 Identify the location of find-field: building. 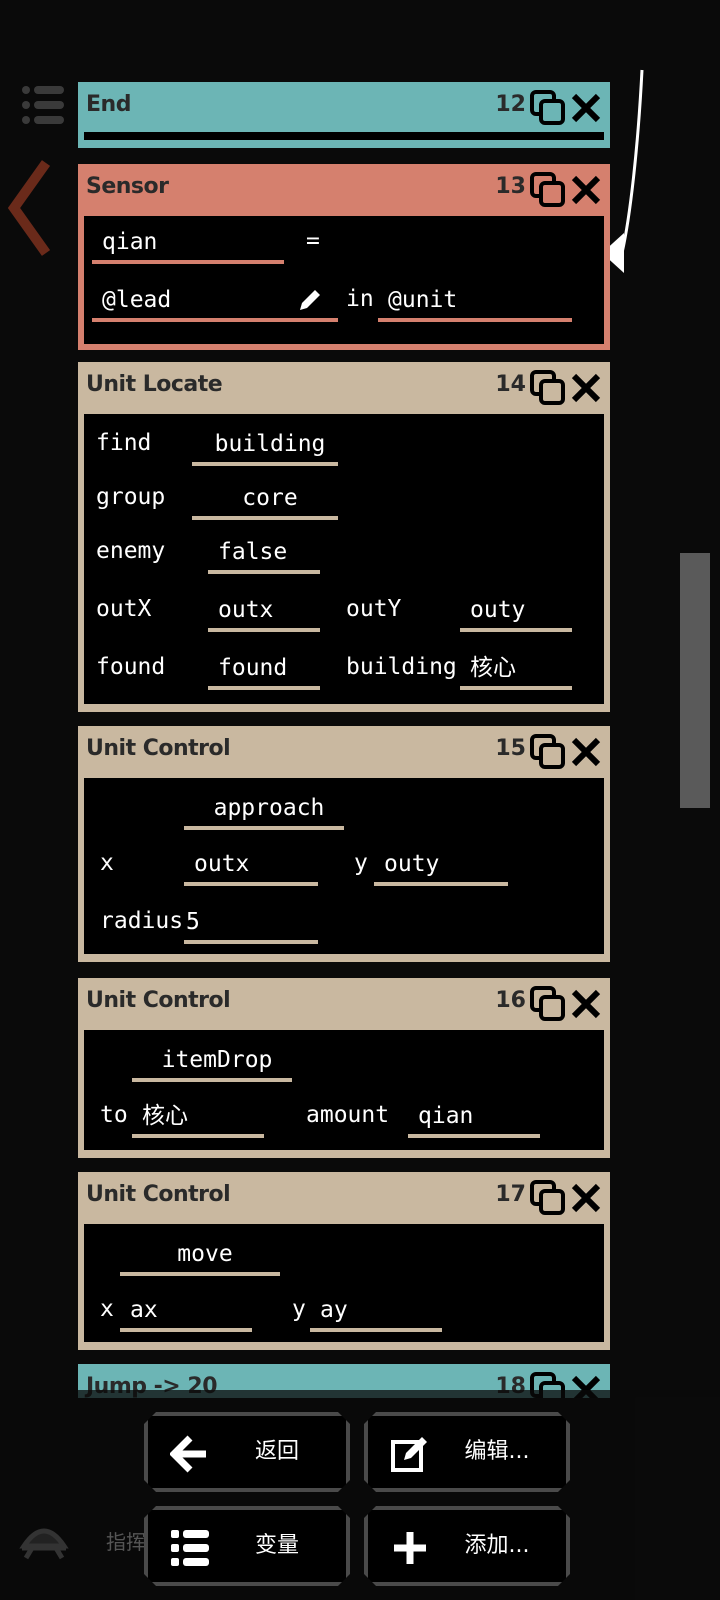
(265, 446).